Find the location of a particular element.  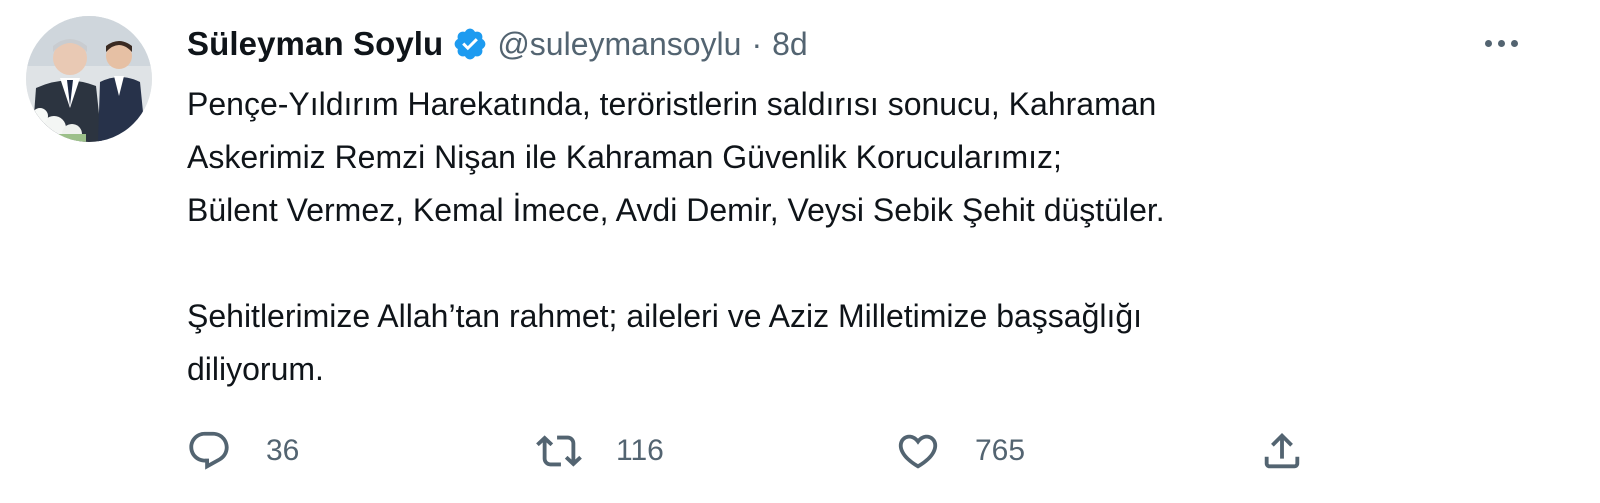

like-button: 765 is located at coordinates (960, 451).